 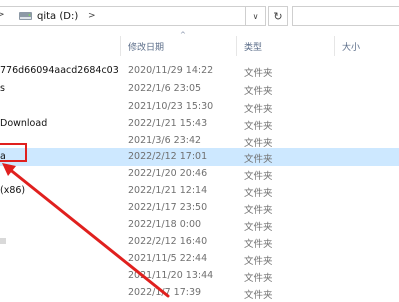 I want to click on list-item: 2022/1/18 0:00 文件夹, so click(x=199, y=225).